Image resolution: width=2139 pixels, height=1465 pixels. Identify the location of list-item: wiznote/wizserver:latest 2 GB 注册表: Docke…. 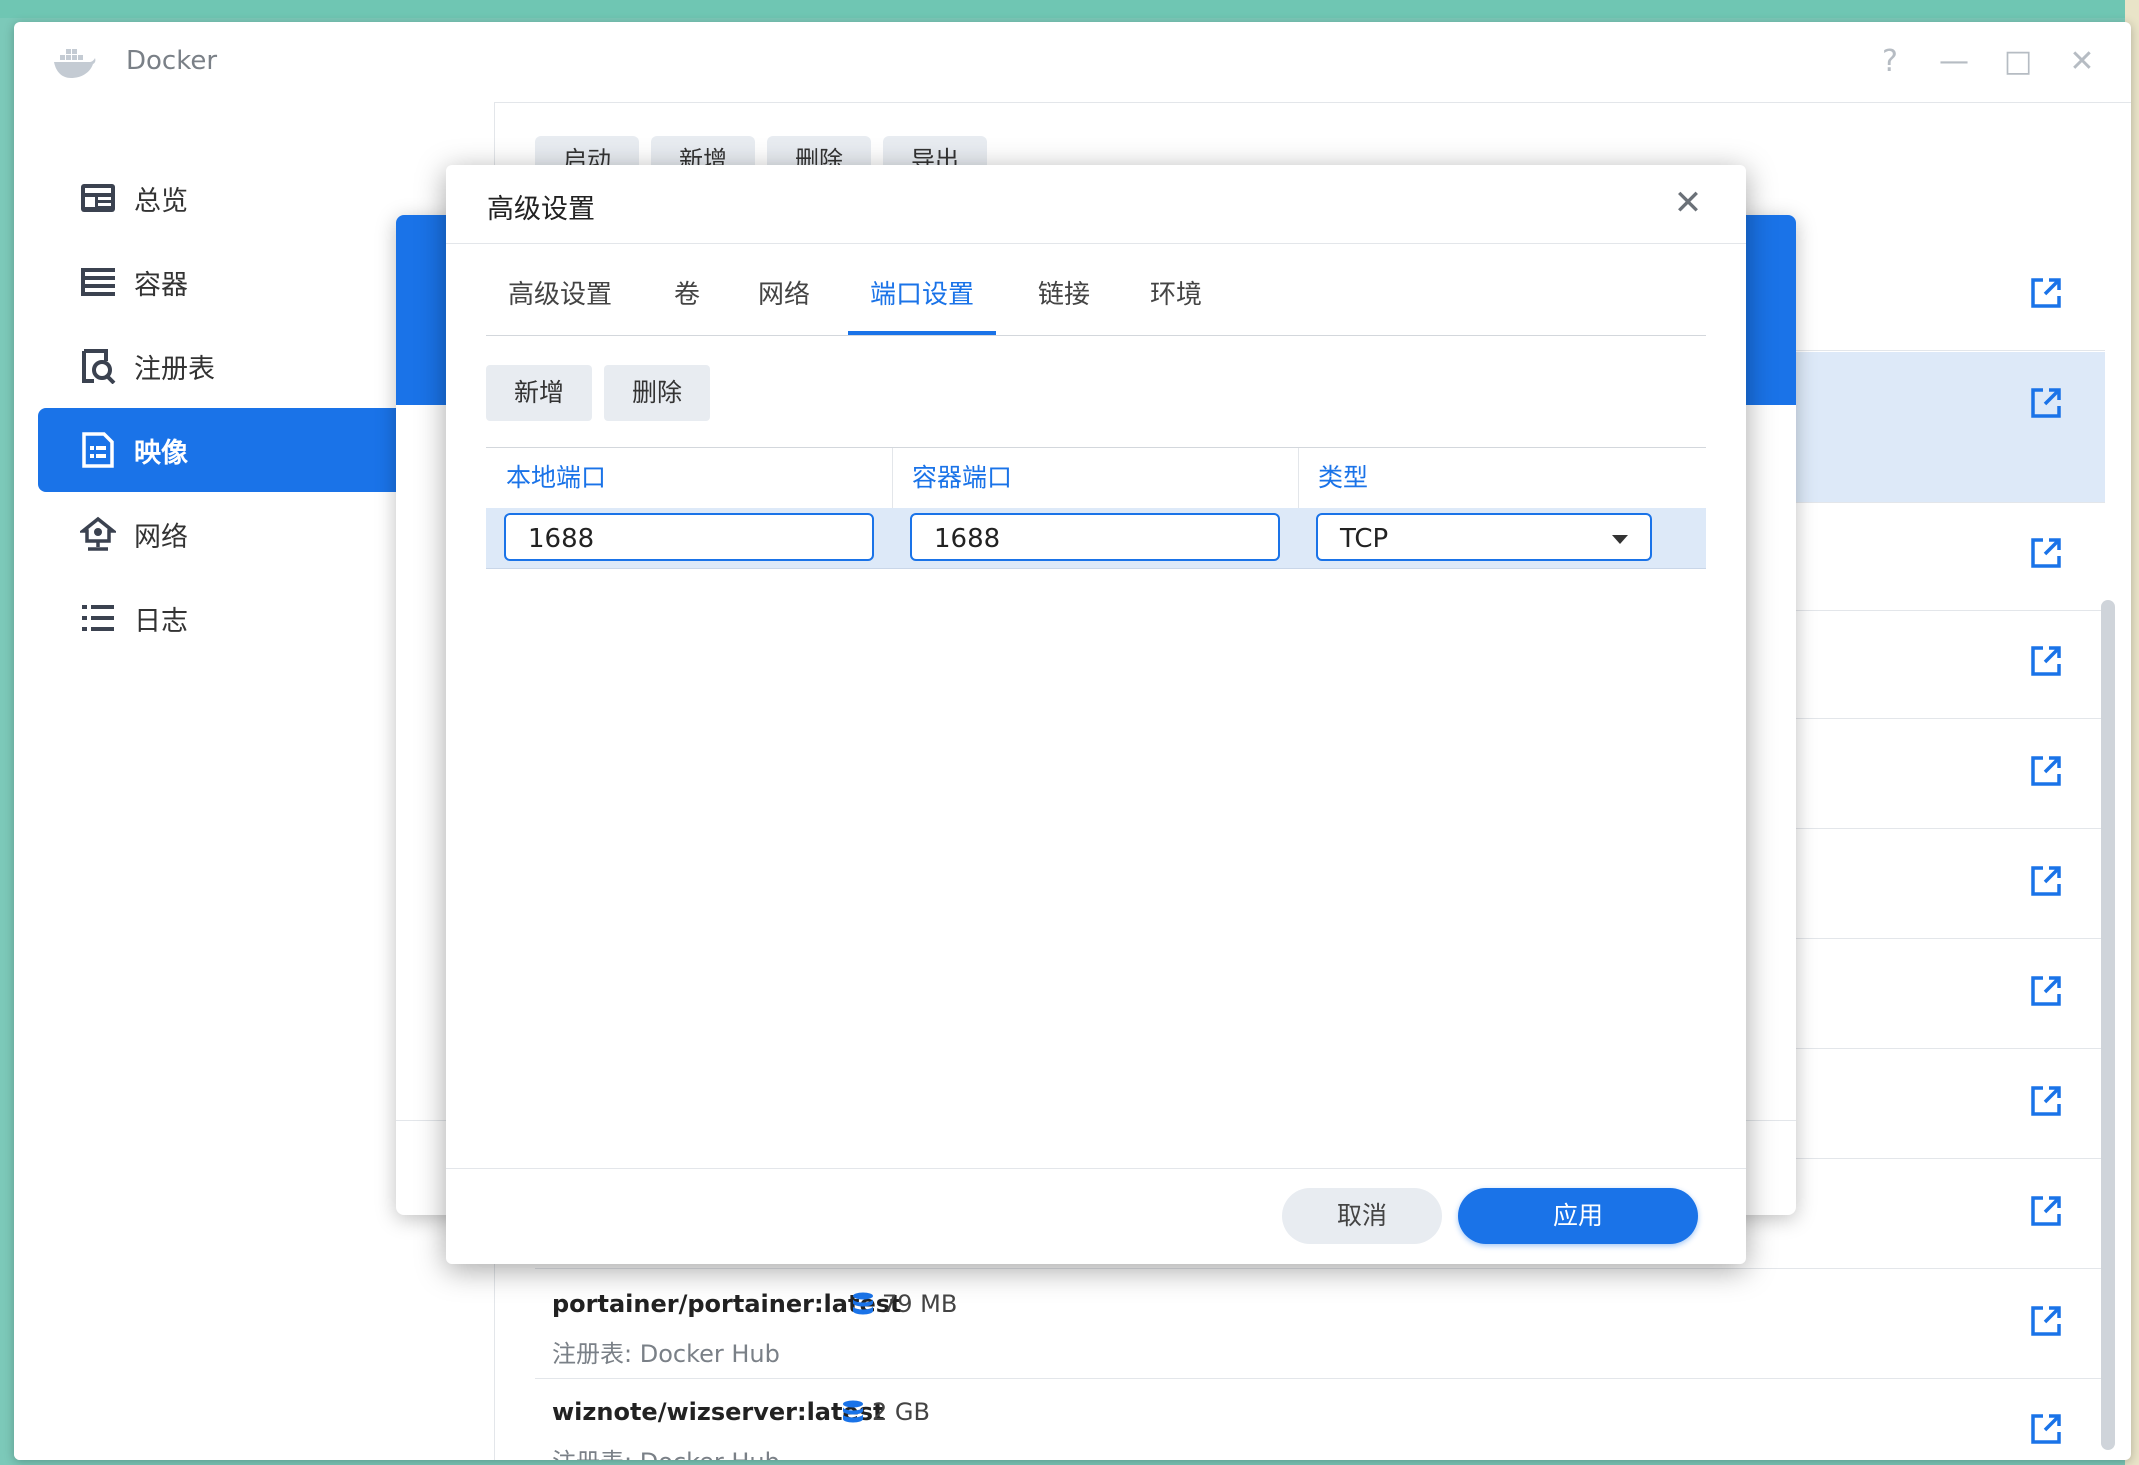
(1320, 1419).